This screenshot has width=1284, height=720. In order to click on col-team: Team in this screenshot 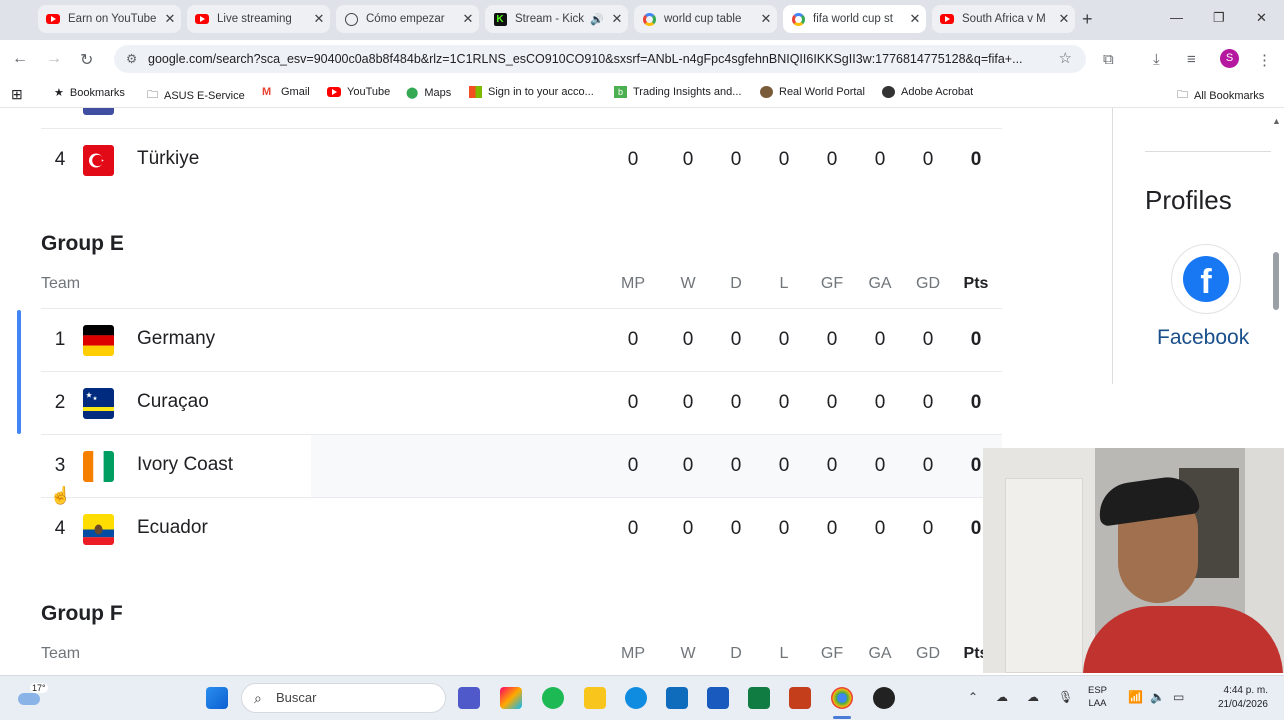, I will do `click(61, 653)`.